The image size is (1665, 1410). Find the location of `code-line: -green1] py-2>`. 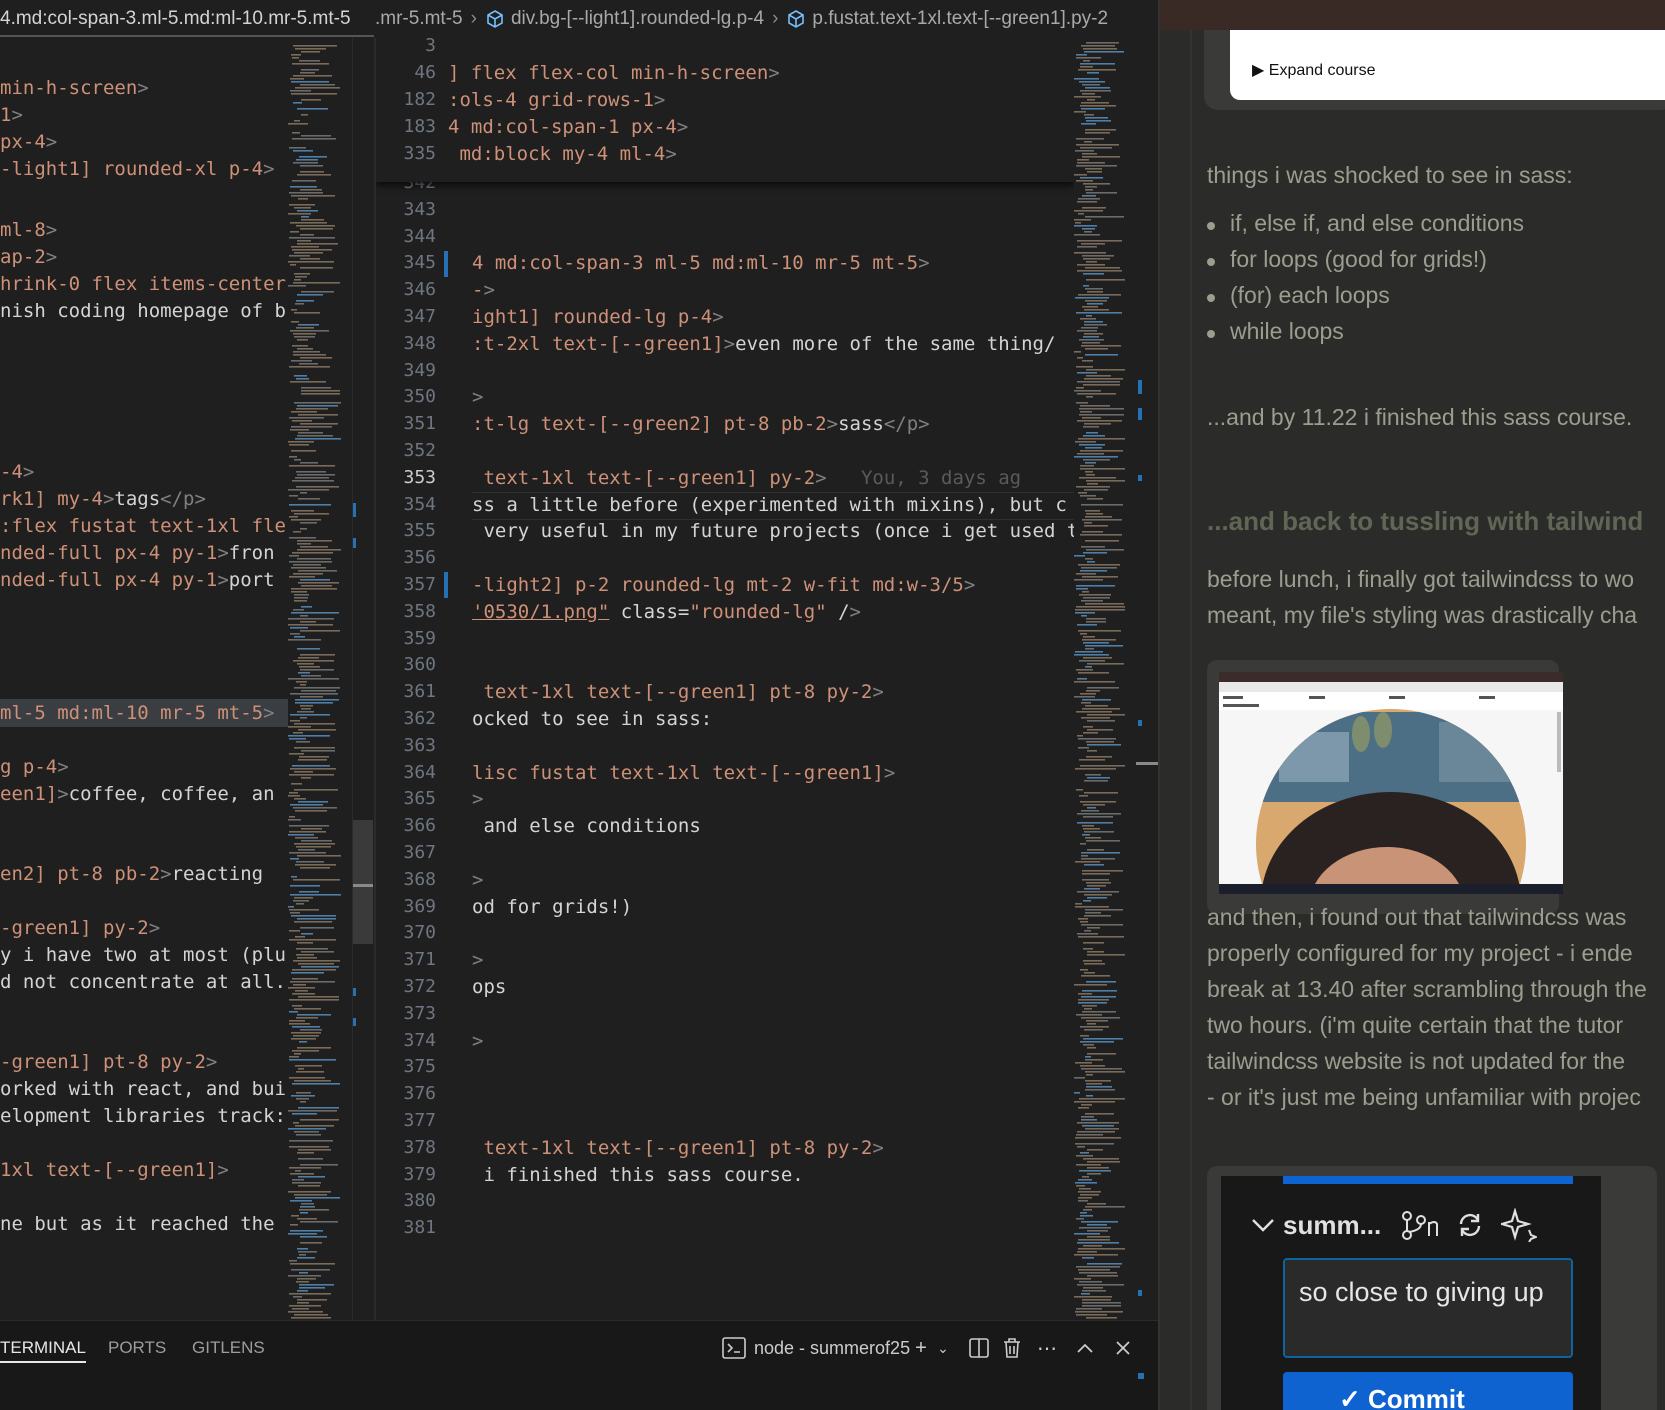

code-line: -green1] py-2> is located at coordinates (80, 928).